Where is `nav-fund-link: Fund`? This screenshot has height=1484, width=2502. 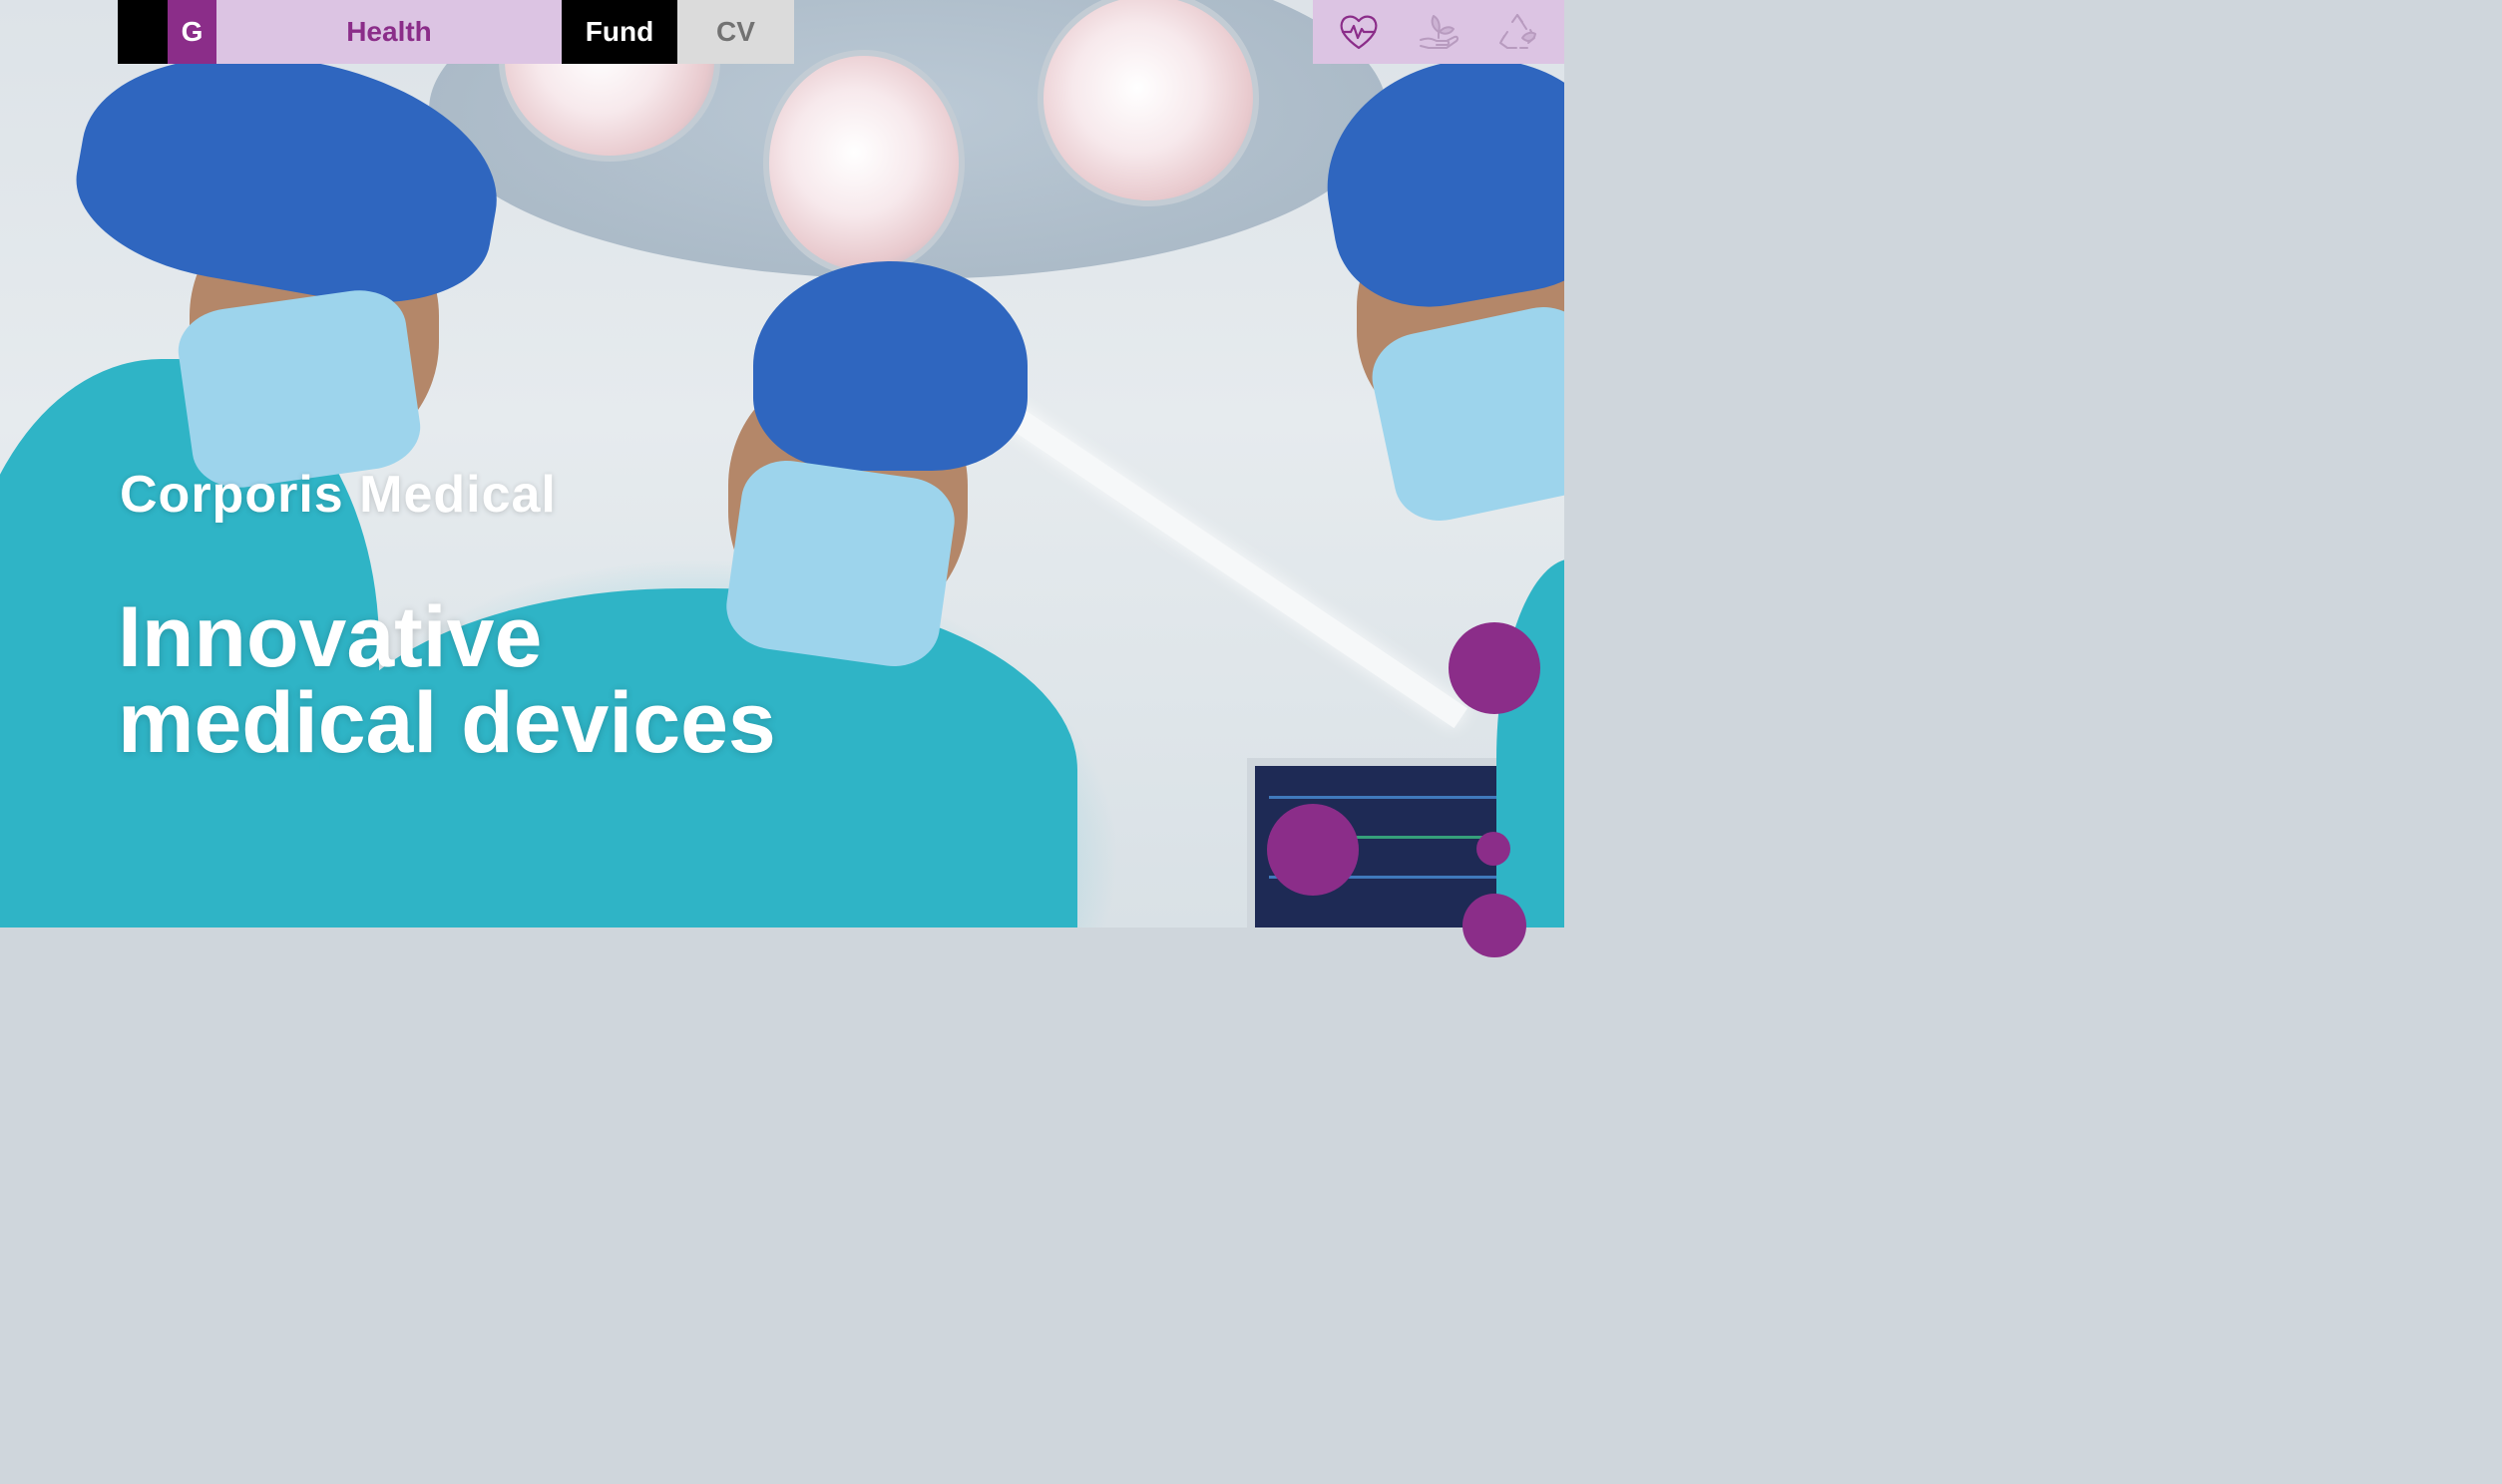
nav-fund-link: Fund is located at coordinates (619, 32).